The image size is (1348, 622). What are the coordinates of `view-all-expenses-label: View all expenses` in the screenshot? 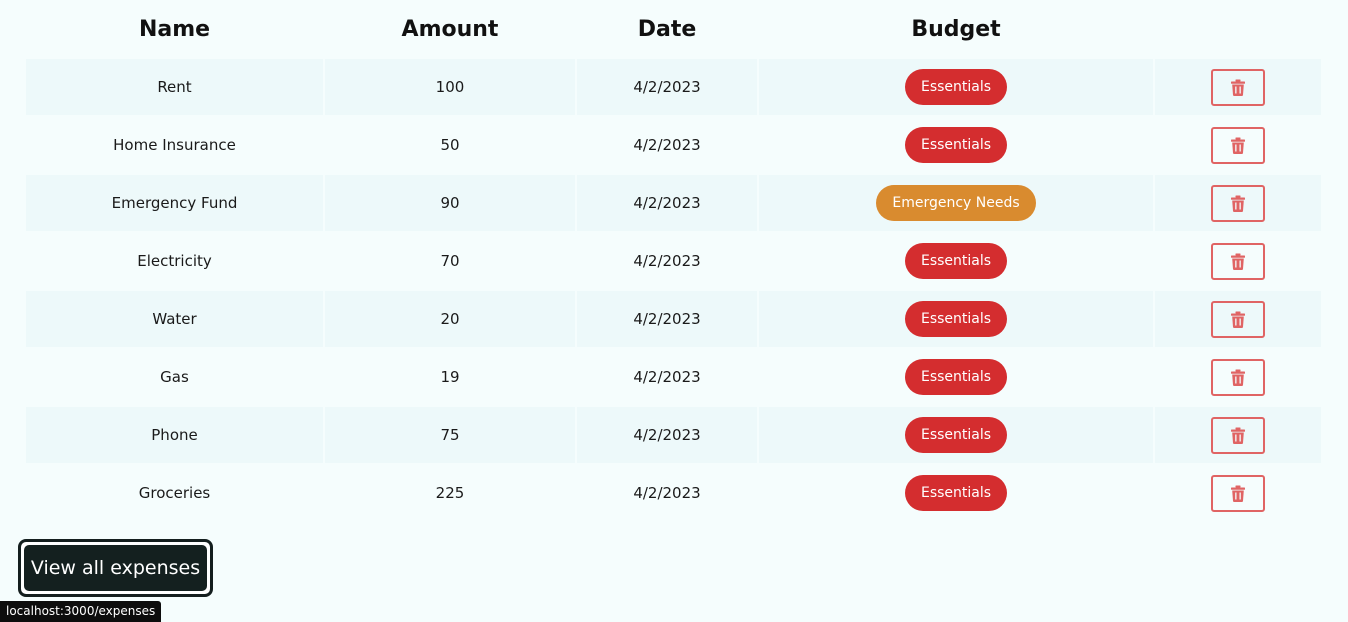 It's located at (115, 568).